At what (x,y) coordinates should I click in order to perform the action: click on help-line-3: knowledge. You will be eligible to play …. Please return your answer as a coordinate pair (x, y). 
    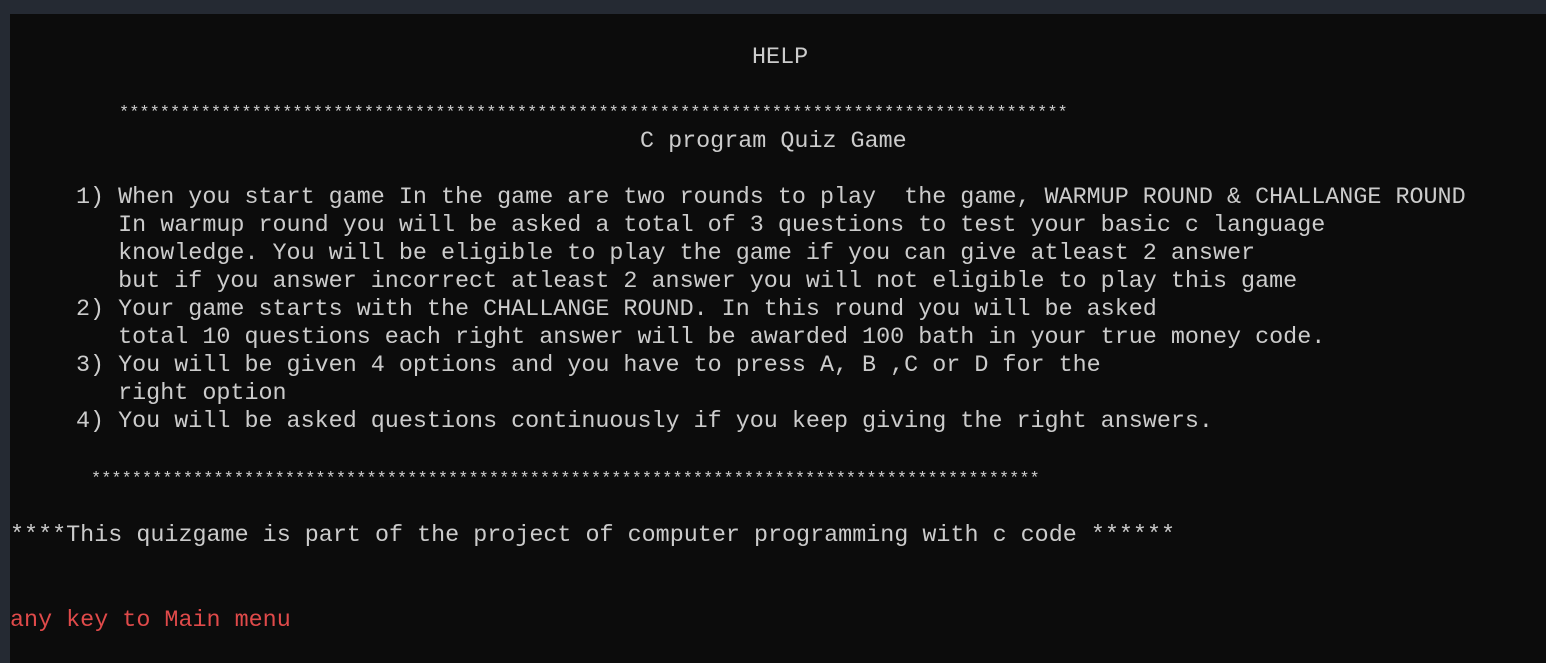
    Looking at the image, I should click on (666, 254).